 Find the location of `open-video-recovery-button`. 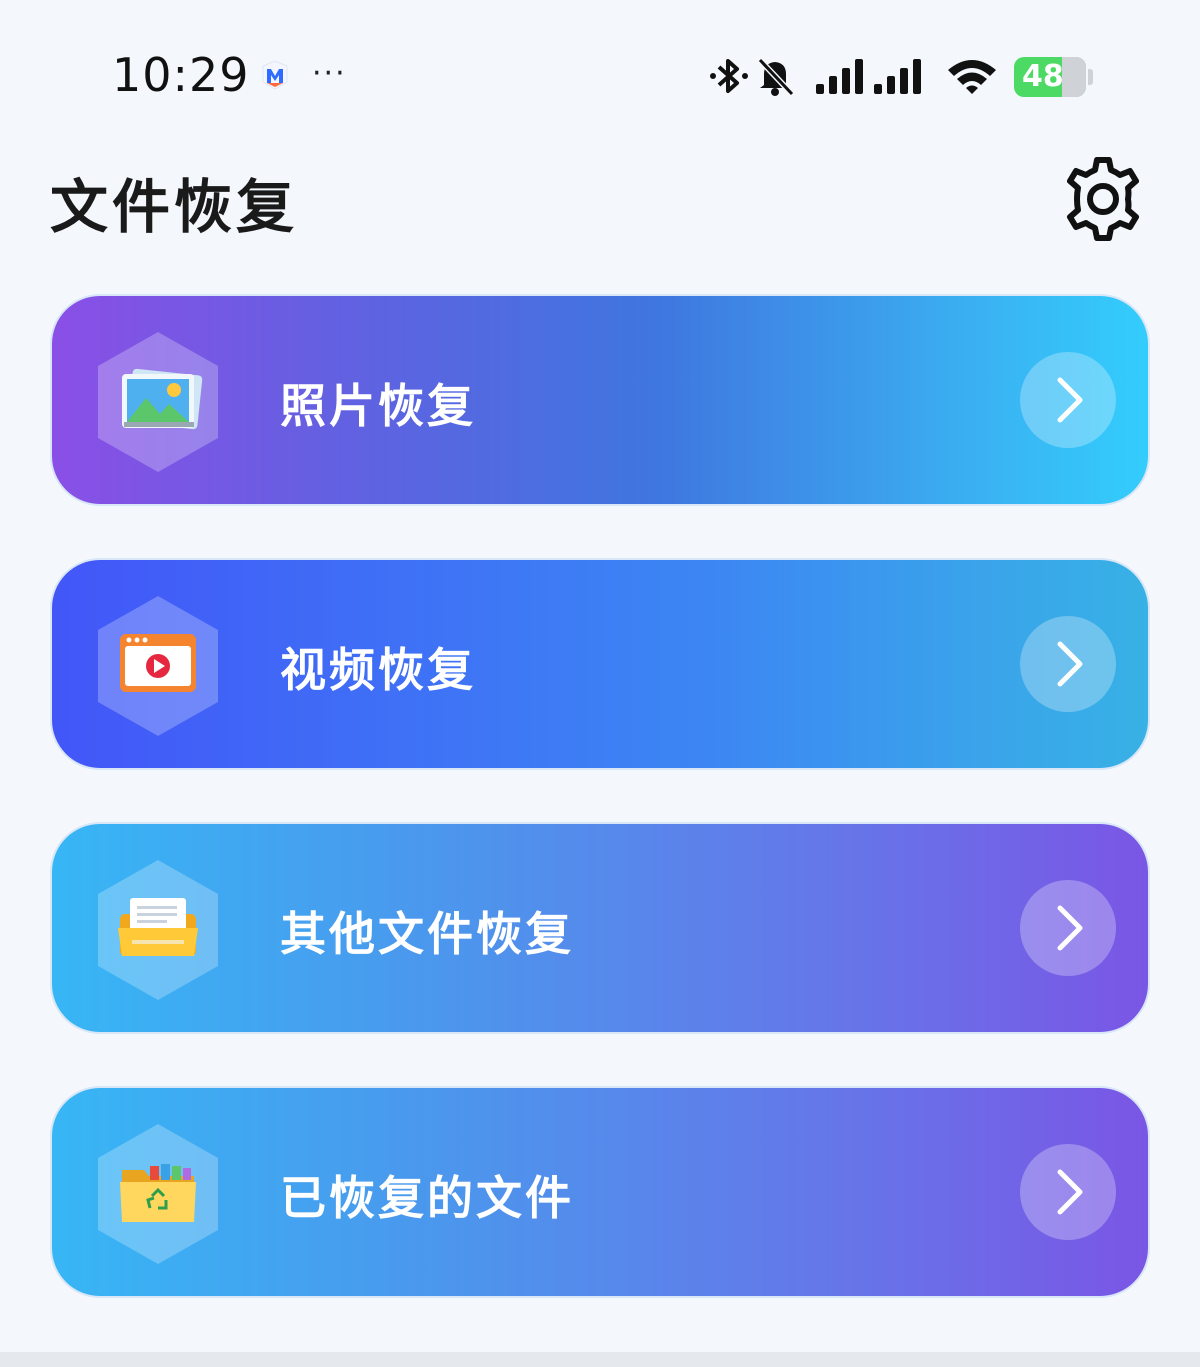

open-video-recovery-button is located at coordinates (1068, 664).